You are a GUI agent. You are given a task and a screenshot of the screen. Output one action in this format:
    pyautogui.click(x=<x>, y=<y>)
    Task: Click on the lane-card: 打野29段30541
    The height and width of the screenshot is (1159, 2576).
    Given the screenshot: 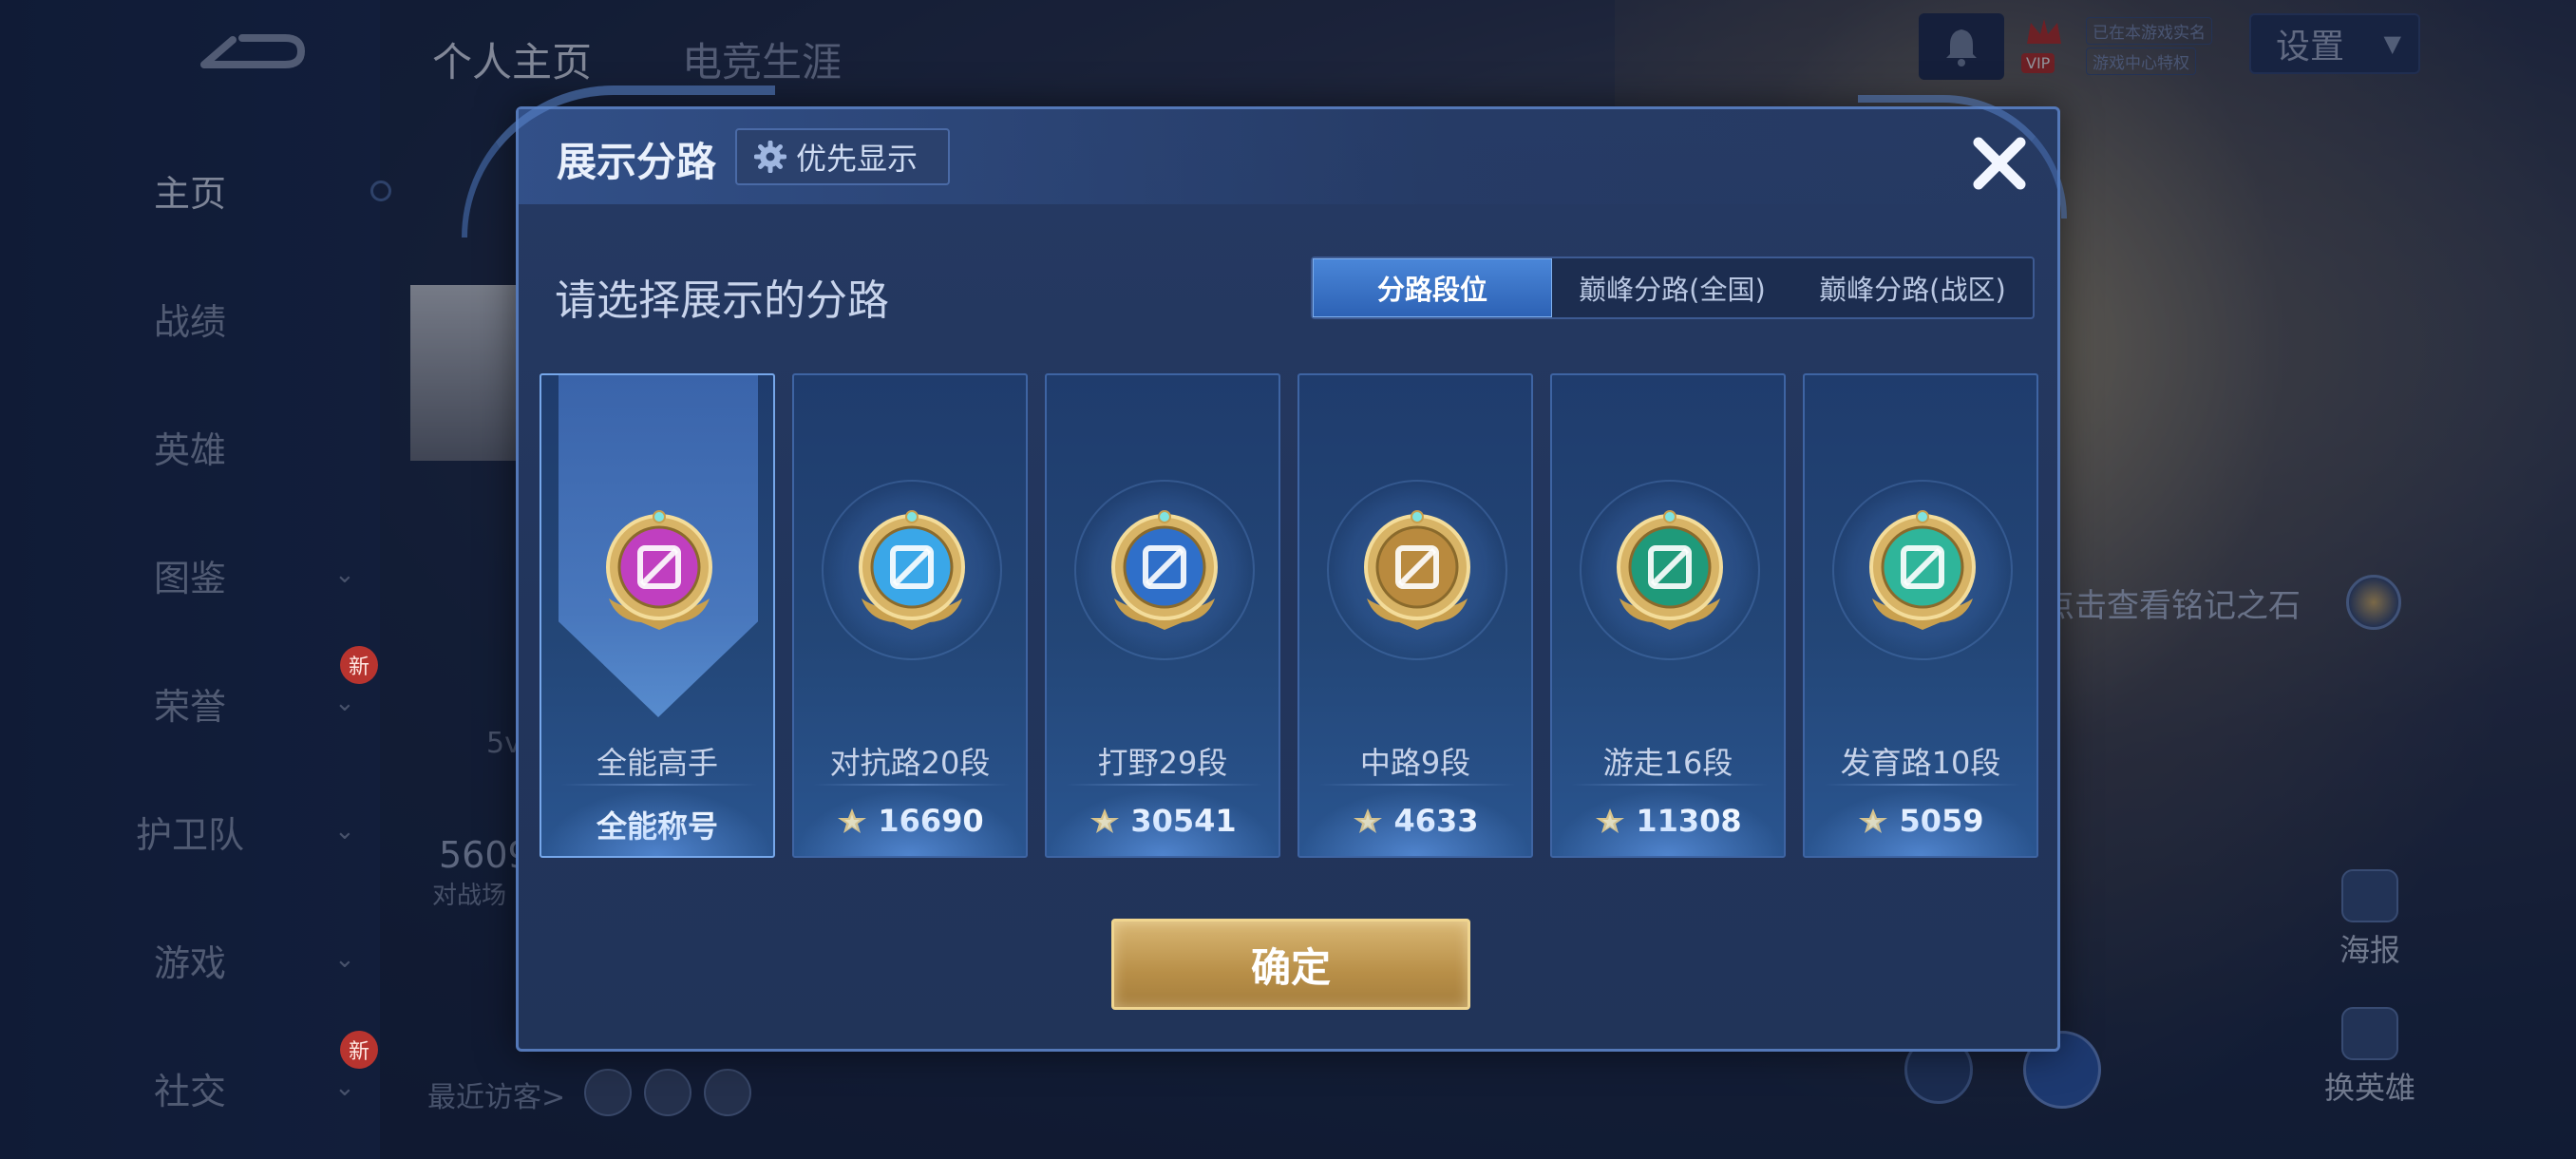 What is the action you would take?
    pyautogui.click(x=1162, y=615)
    